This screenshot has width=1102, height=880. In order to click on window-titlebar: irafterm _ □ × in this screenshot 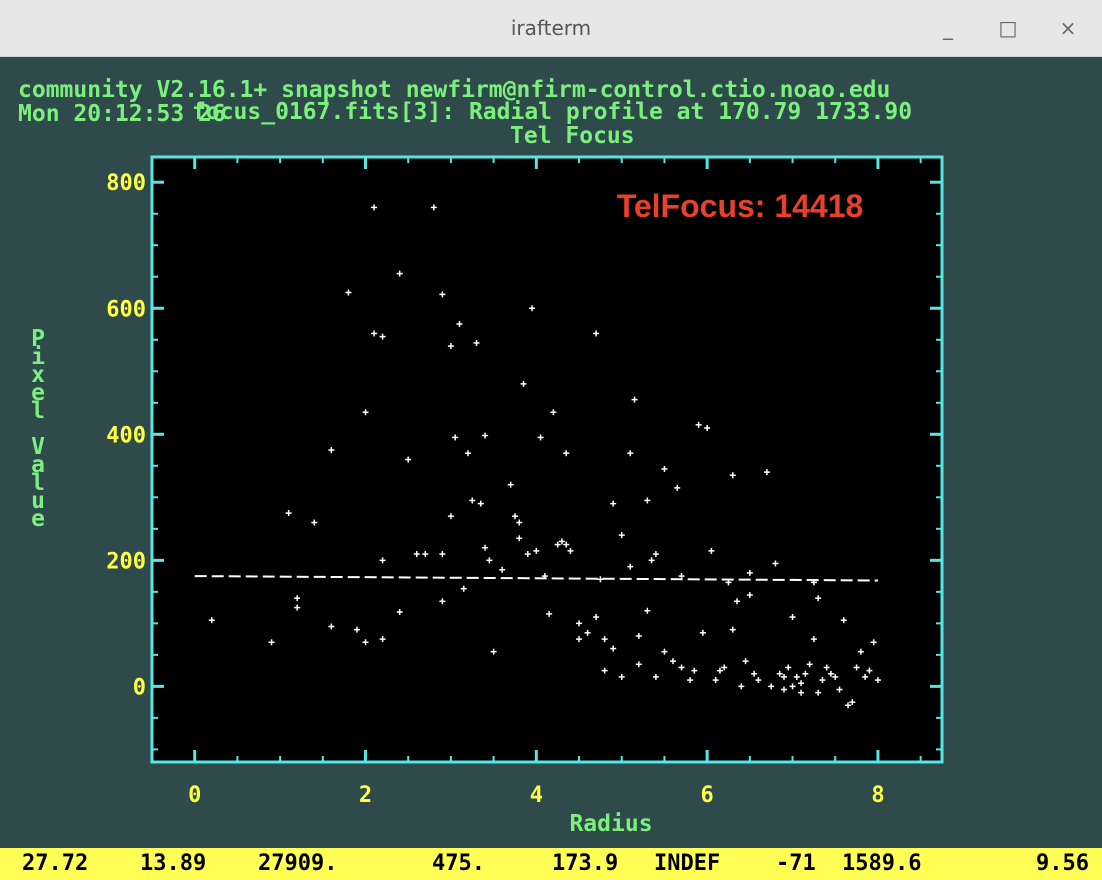, I will do `click(551, 28)`.